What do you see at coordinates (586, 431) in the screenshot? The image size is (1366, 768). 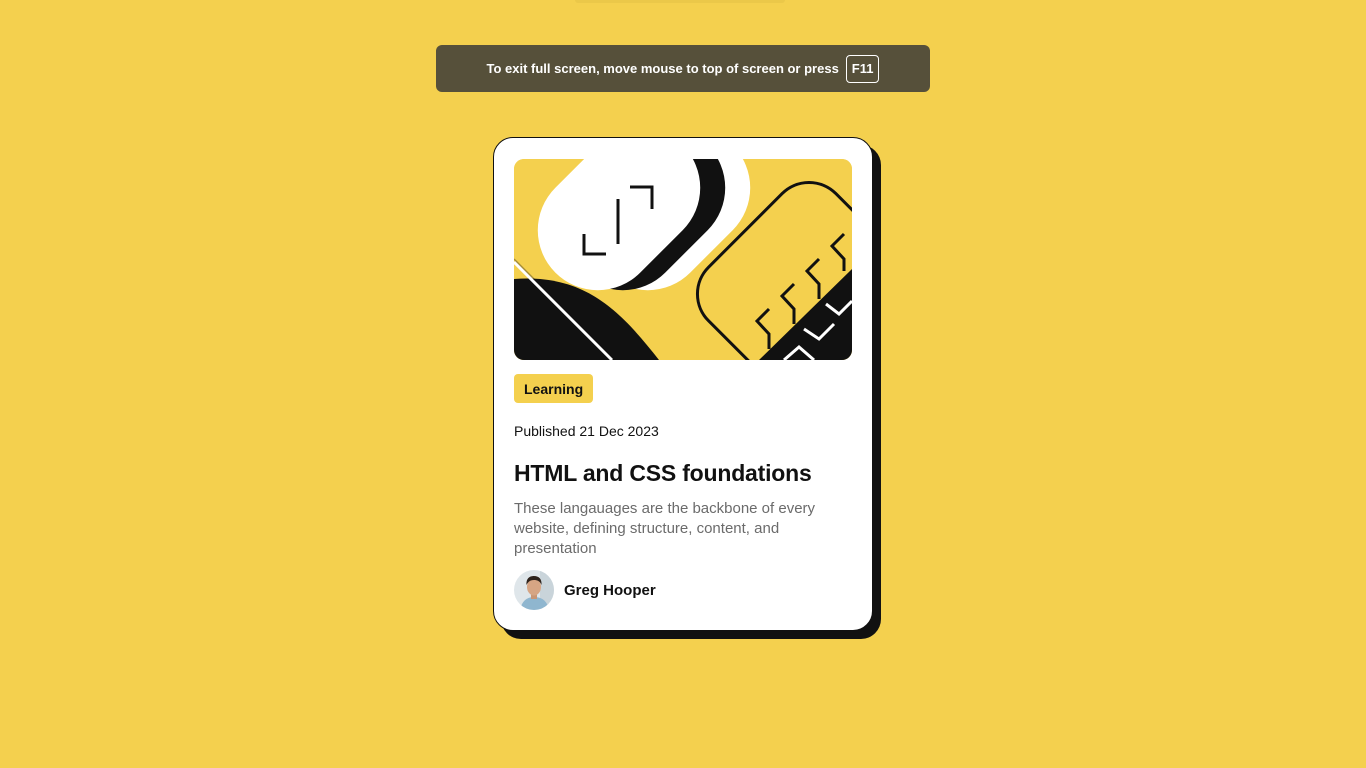 I see `published-date: Published 21 Dec 2023` at bounding box center [586, 431].